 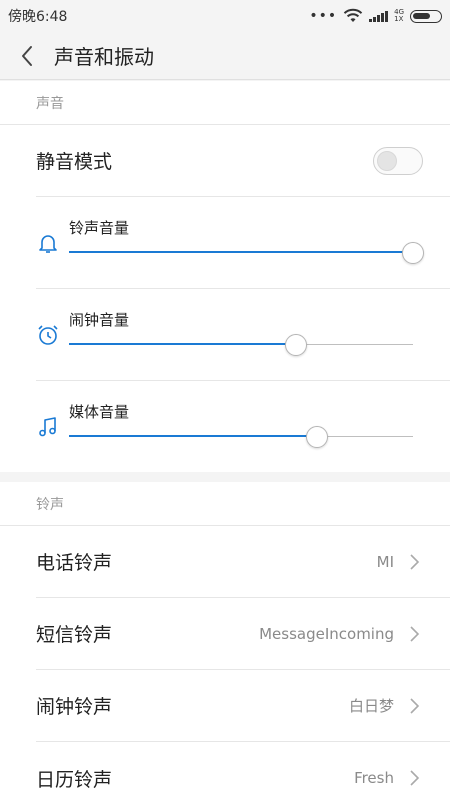 I want to click on alarm-volume-slider, so click(x=241, y=345).